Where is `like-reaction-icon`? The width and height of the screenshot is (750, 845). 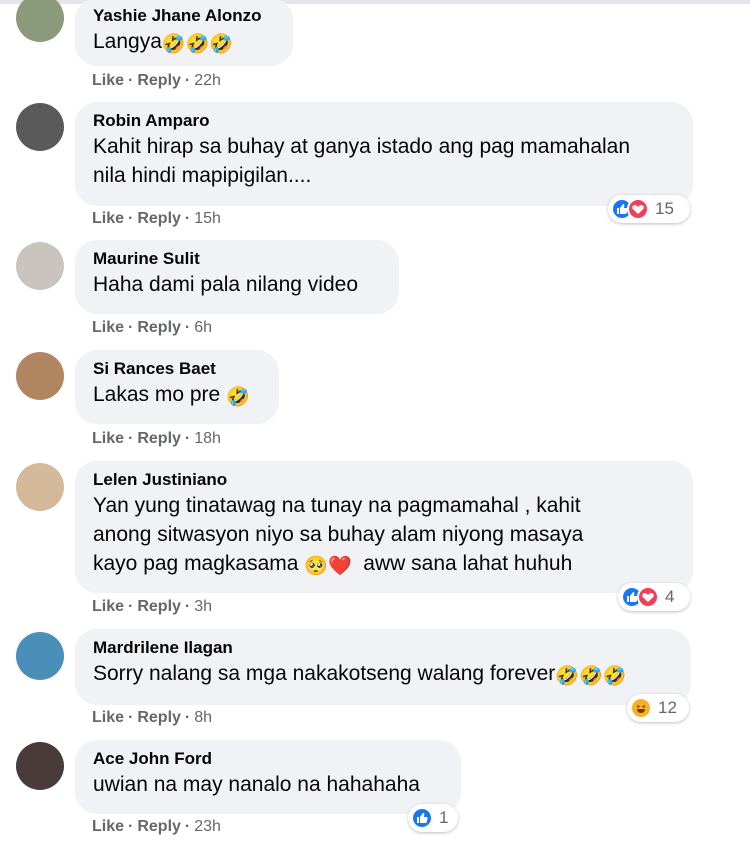
like-reaction-icon is located at coordinates (422, 818).